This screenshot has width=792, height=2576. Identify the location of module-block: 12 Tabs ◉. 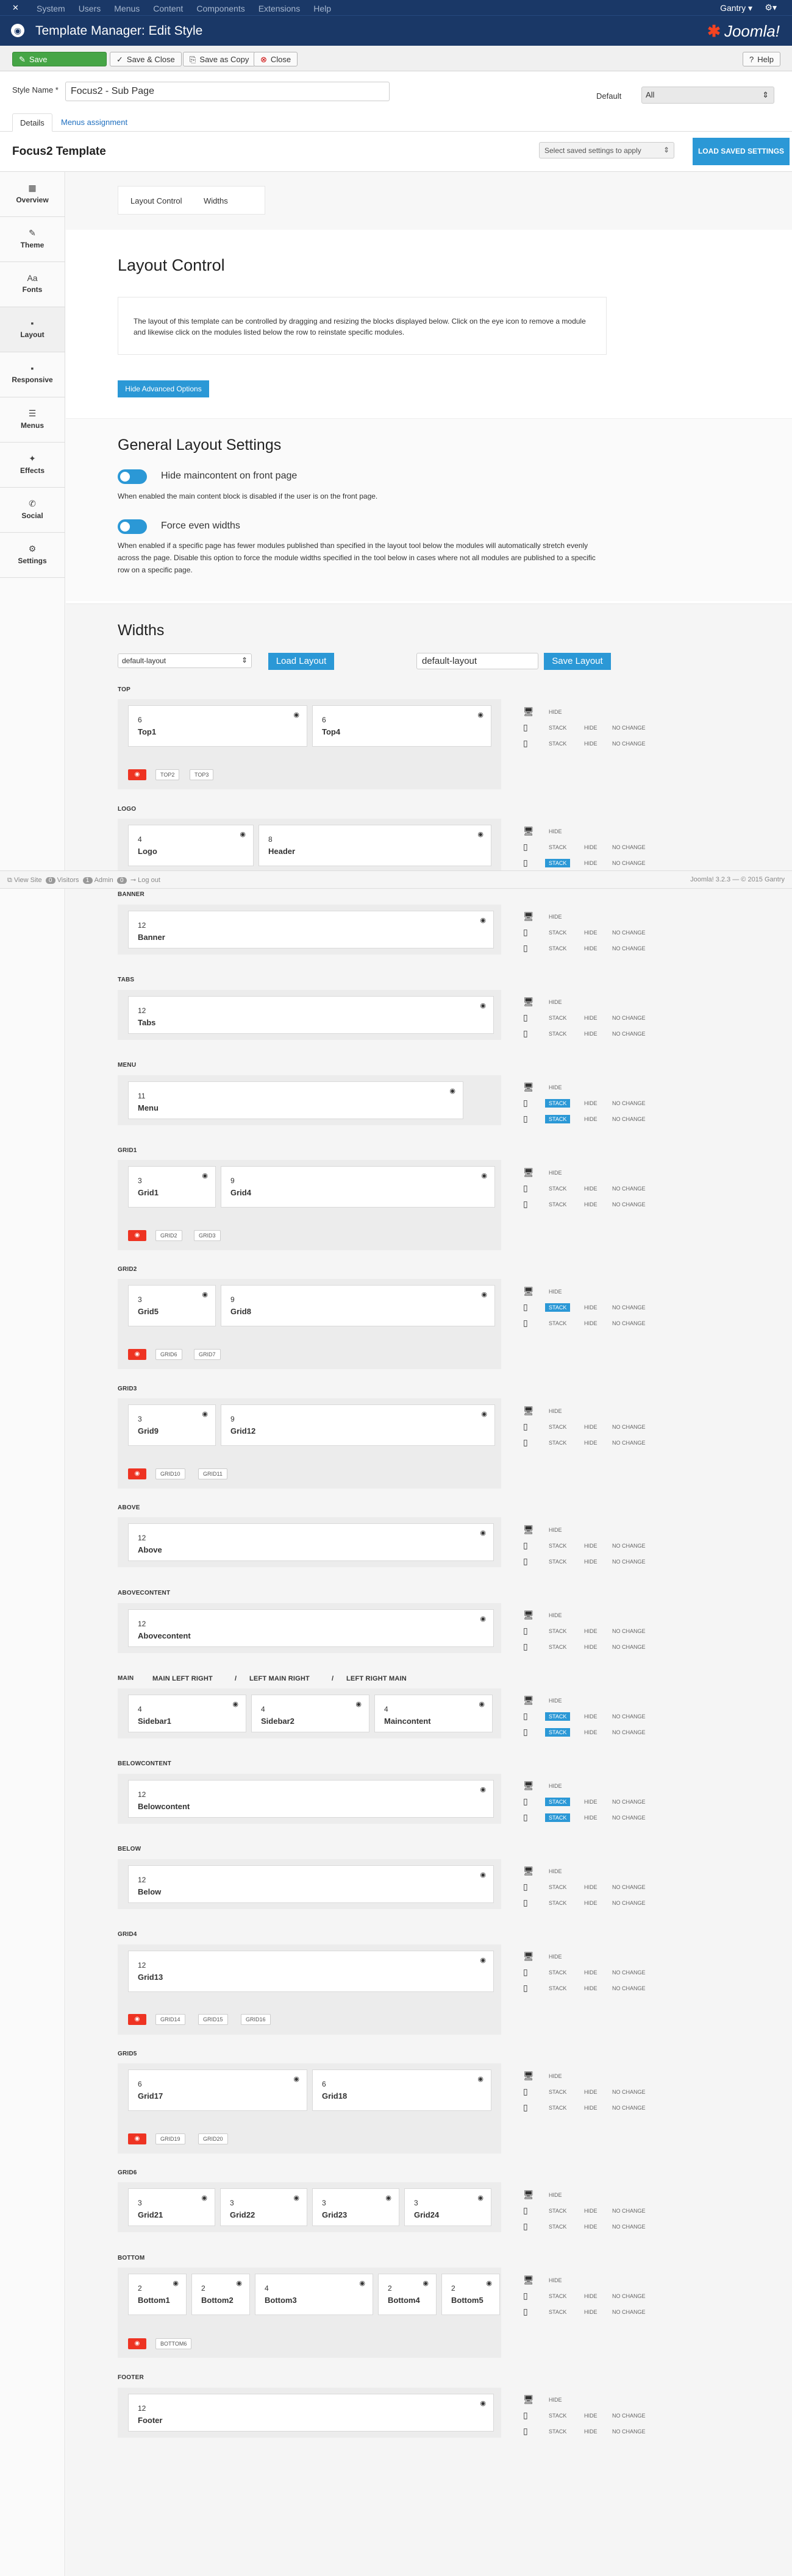
(311, 1015).